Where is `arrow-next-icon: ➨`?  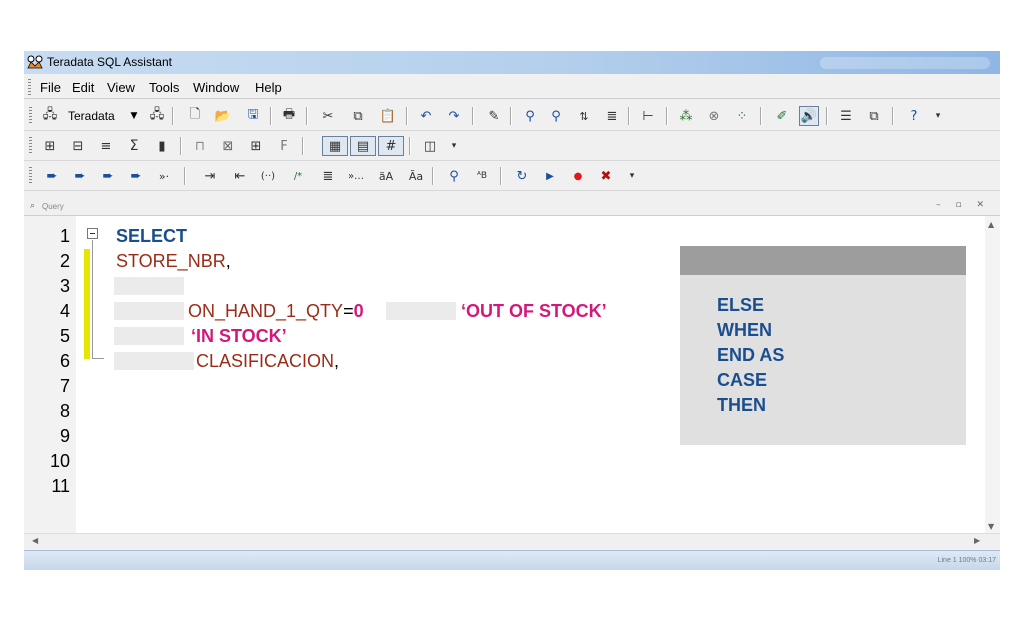 arrow-next-icon: ➨ is located at coordinates (80, 176).